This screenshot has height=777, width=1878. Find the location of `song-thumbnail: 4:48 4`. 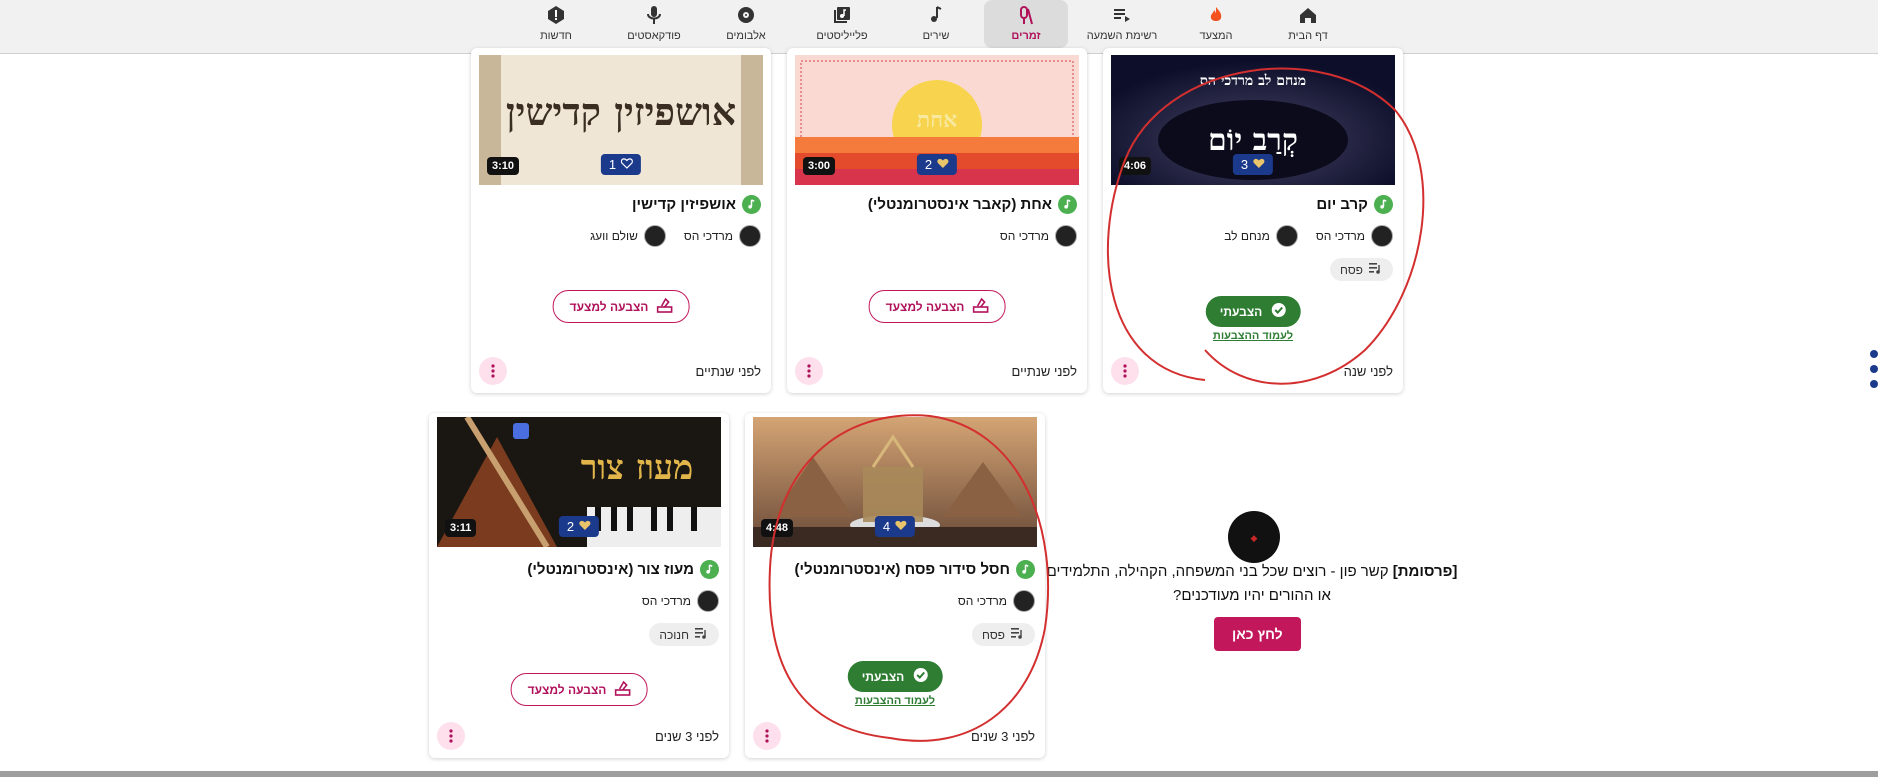

song-thumbnail: 4:48 4 is located at coordinates (895, 482).